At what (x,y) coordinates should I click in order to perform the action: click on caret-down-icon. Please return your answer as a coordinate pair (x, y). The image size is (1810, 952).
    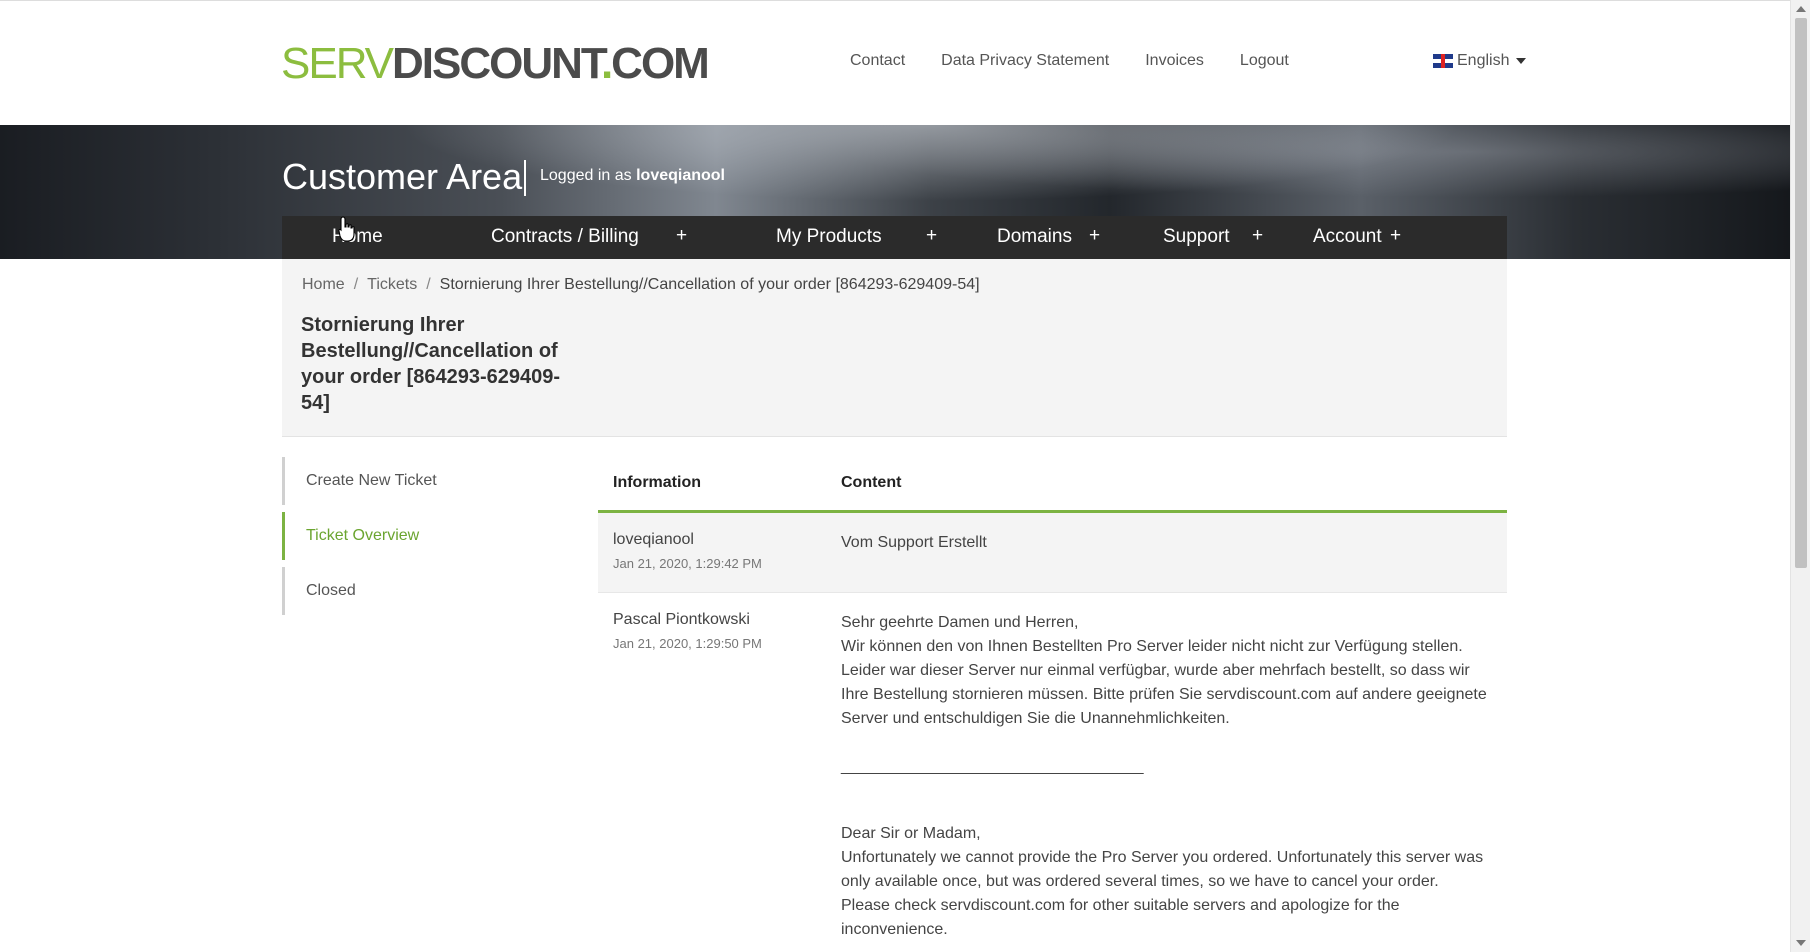
    Looking at the image, I should click on (1521, 61).